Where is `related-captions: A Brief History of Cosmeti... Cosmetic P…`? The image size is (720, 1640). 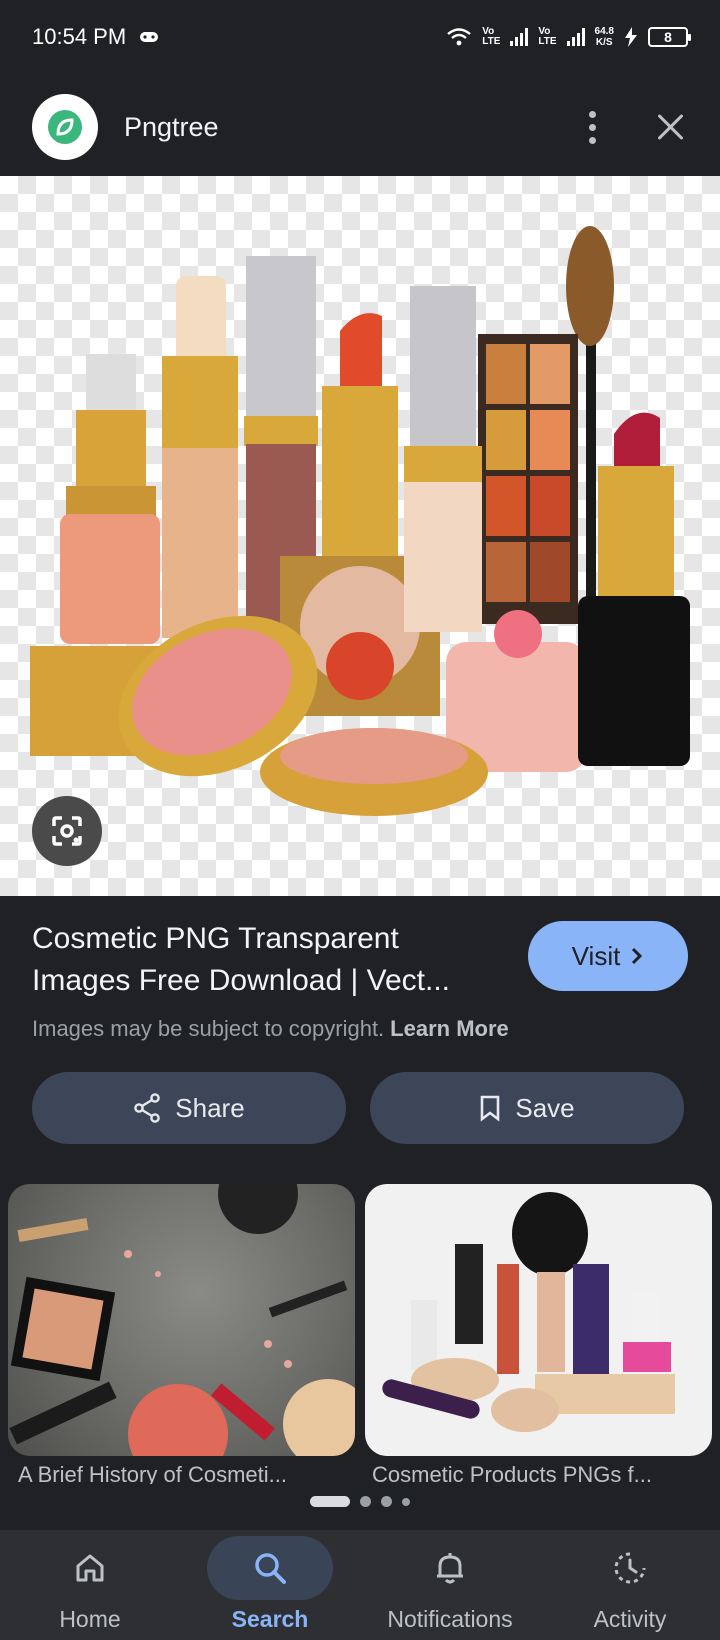
related-captions: A Brief History of Cosmeti... Cosmetic P… is located at coordinates (360, 1473).